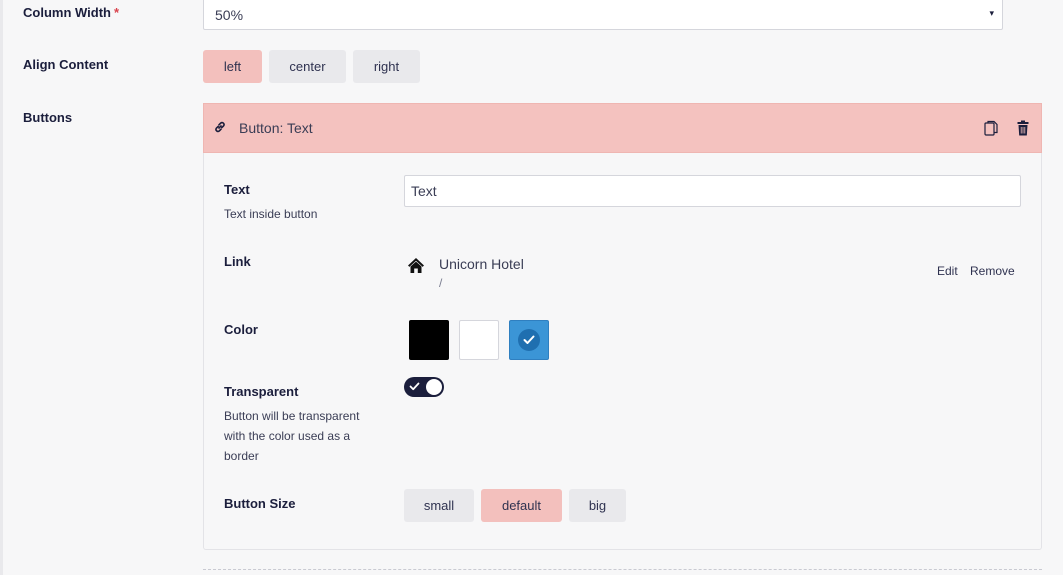 Image resolution: width=1063 pixels, height=575 pixels. Describe the element at coordinates (116, 12) in the screenshot. I see `required-mark: *` at that location.